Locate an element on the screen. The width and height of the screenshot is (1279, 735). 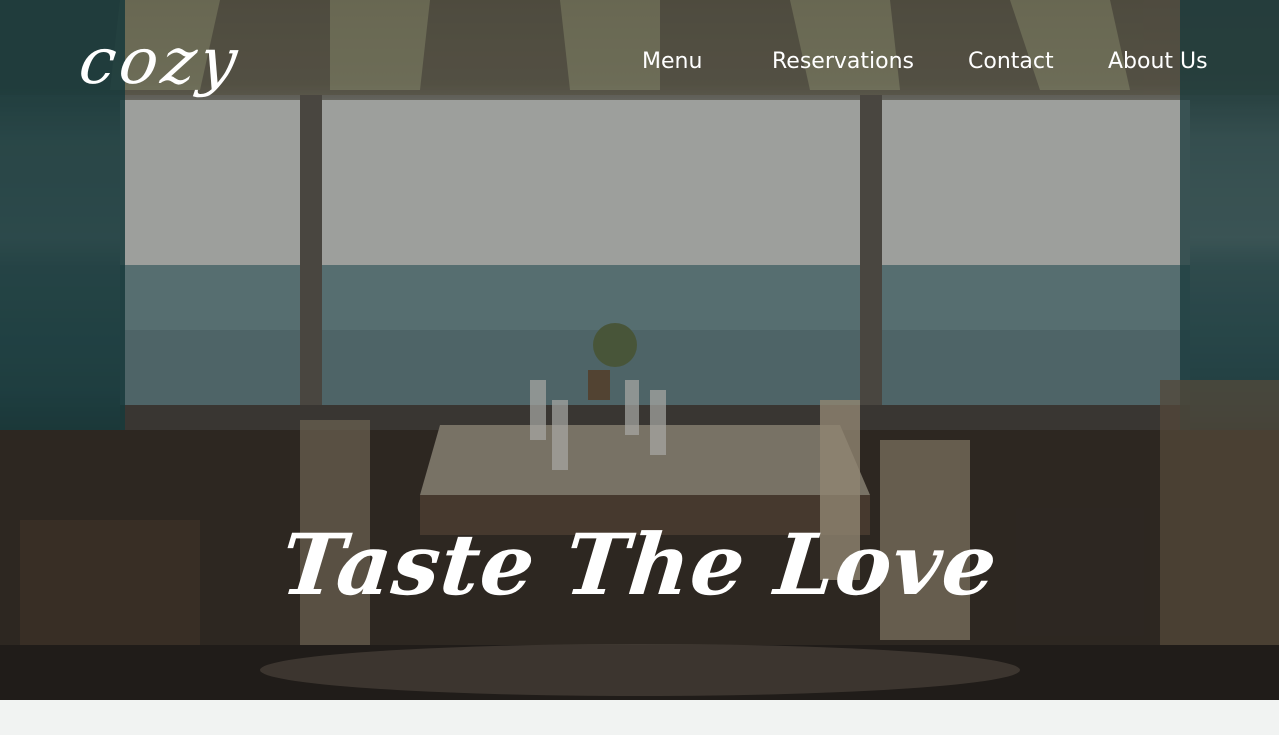
hero-headline: Taste The Love is located at coordinates (639, 564).